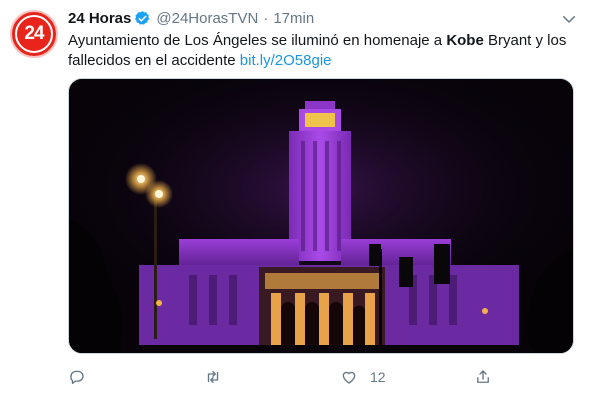  I want to click on like-button: 12, so click(363, 377).